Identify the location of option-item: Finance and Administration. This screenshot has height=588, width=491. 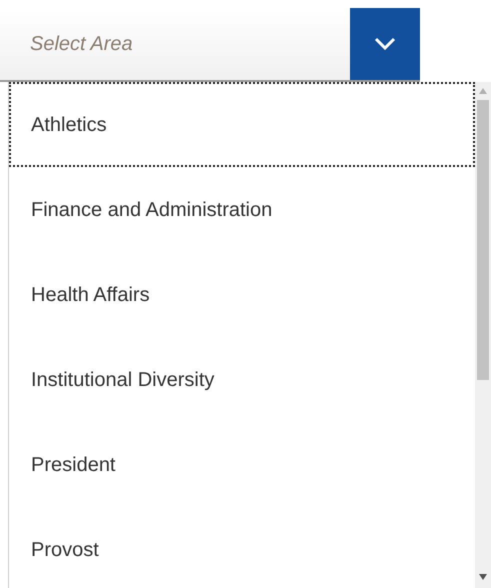
(242, 209).